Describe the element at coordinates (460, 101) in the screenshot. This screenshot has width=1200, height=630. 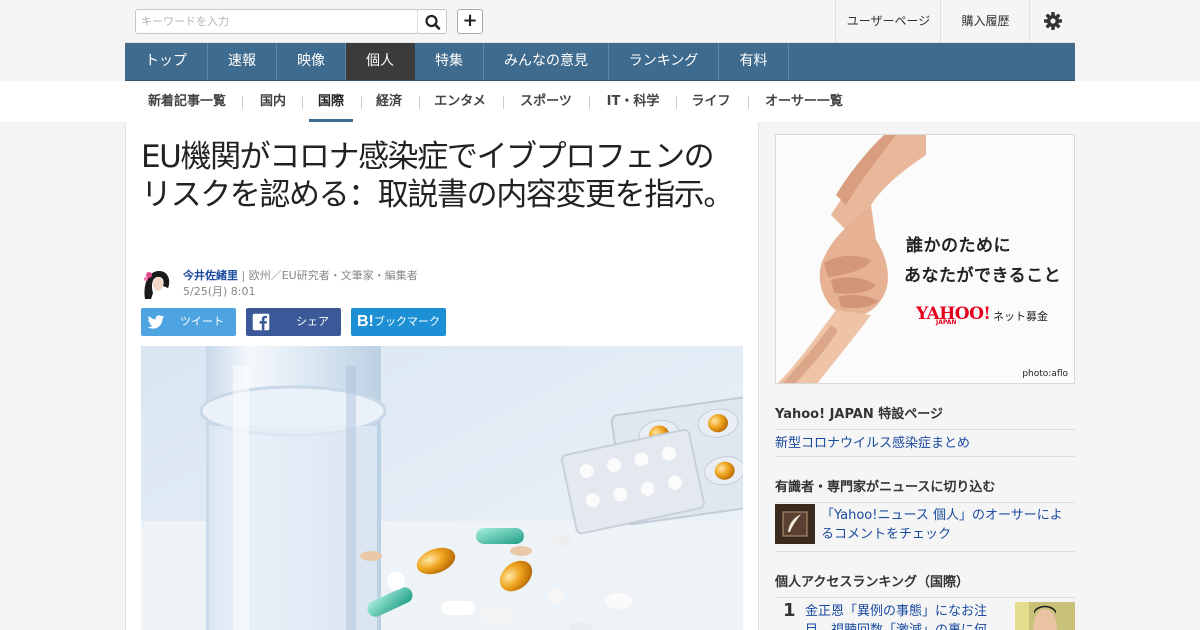
I see `subnav-entertainment: エンタメ` at that location.